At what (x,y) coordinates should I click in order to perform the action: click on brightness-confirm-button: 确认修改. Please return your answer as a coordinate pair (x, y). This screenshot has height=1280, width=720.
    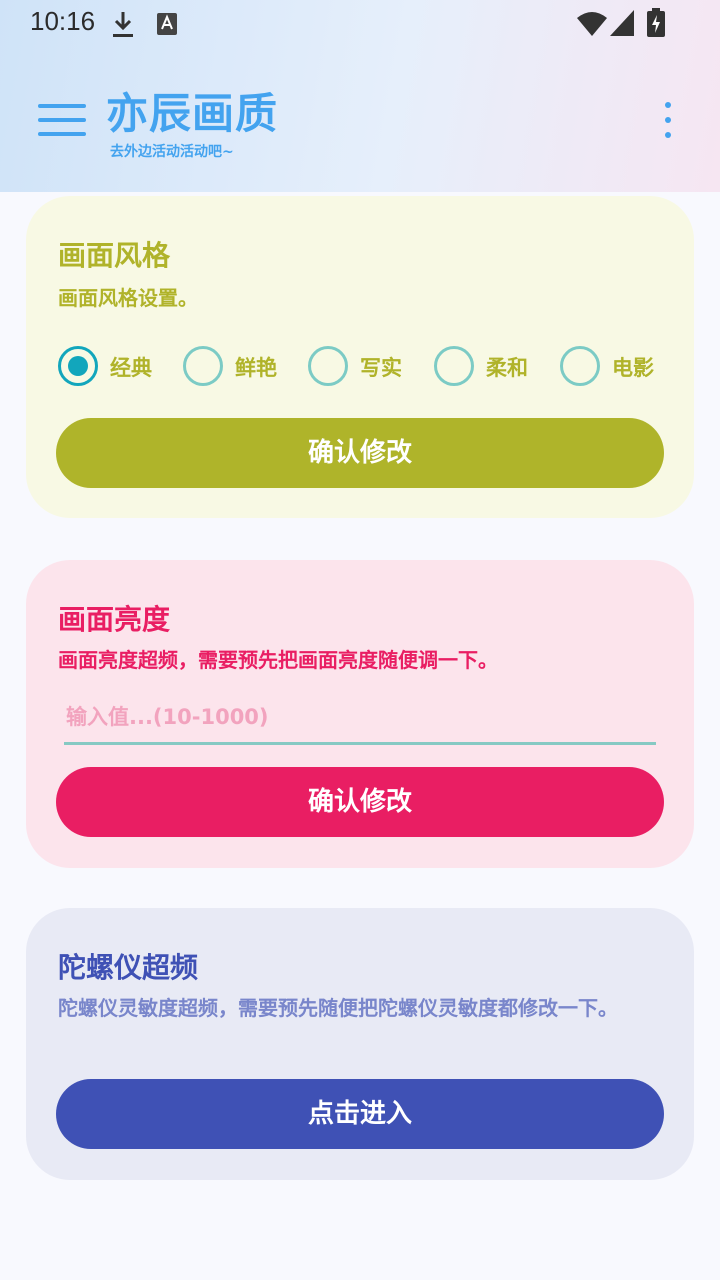
    Looking at the image, I should click on (360, 802).